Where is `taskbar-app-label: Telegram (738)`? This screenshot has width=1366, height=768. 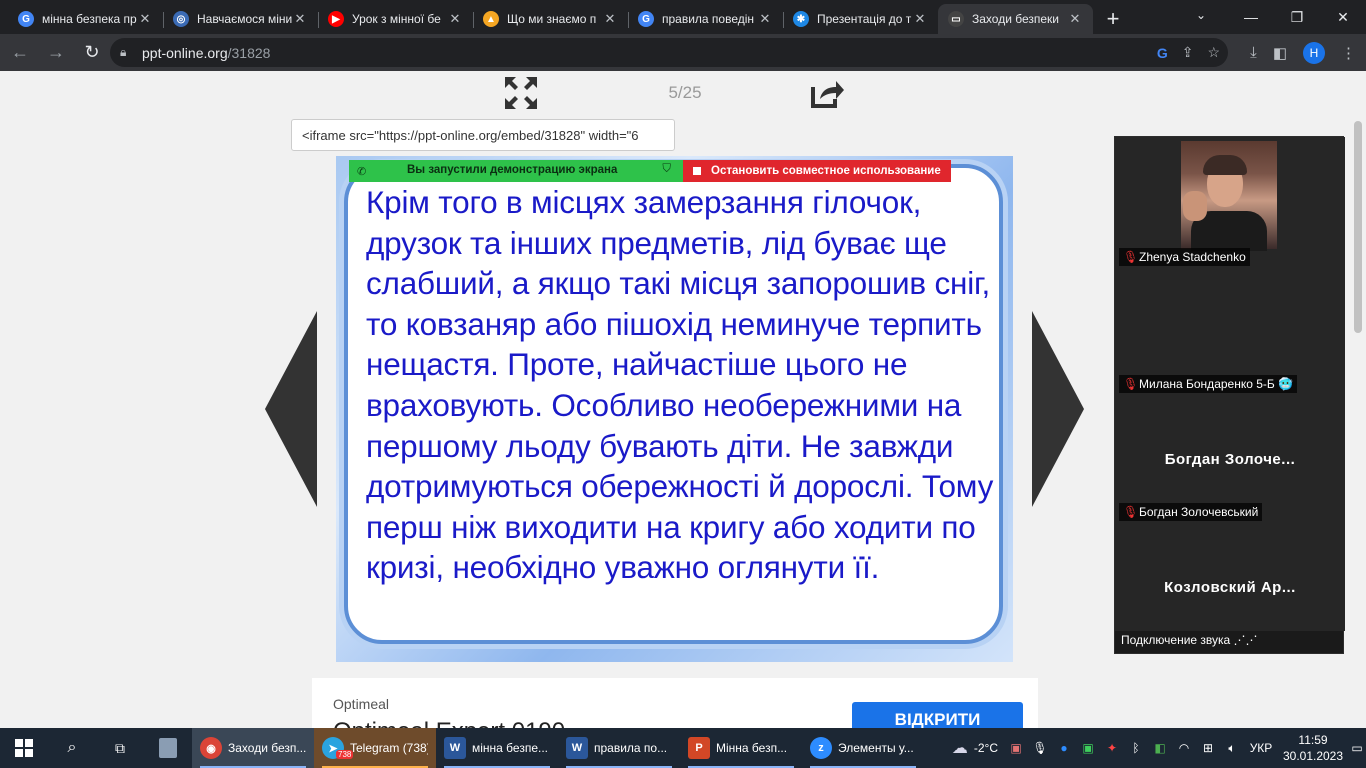
taskbar-app-label: Telegram (738) is located at coordinates (389, 748).